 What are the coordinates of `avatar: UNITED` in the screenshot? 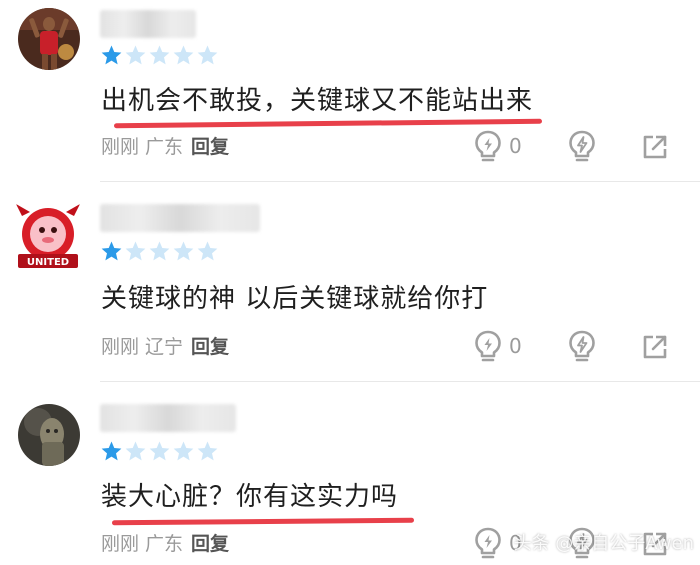 It's located at (48, 236).